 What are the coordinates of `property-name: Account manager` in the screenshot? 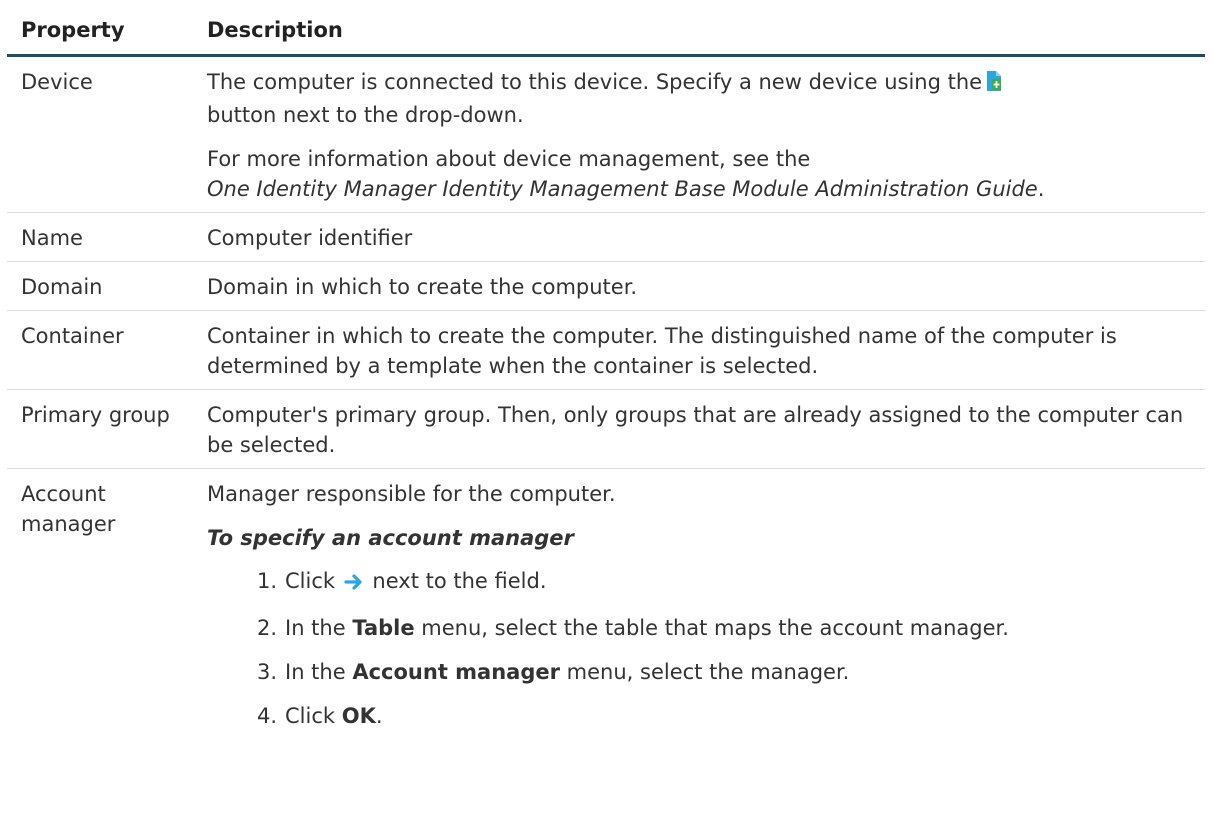 It's located at (68, 509).